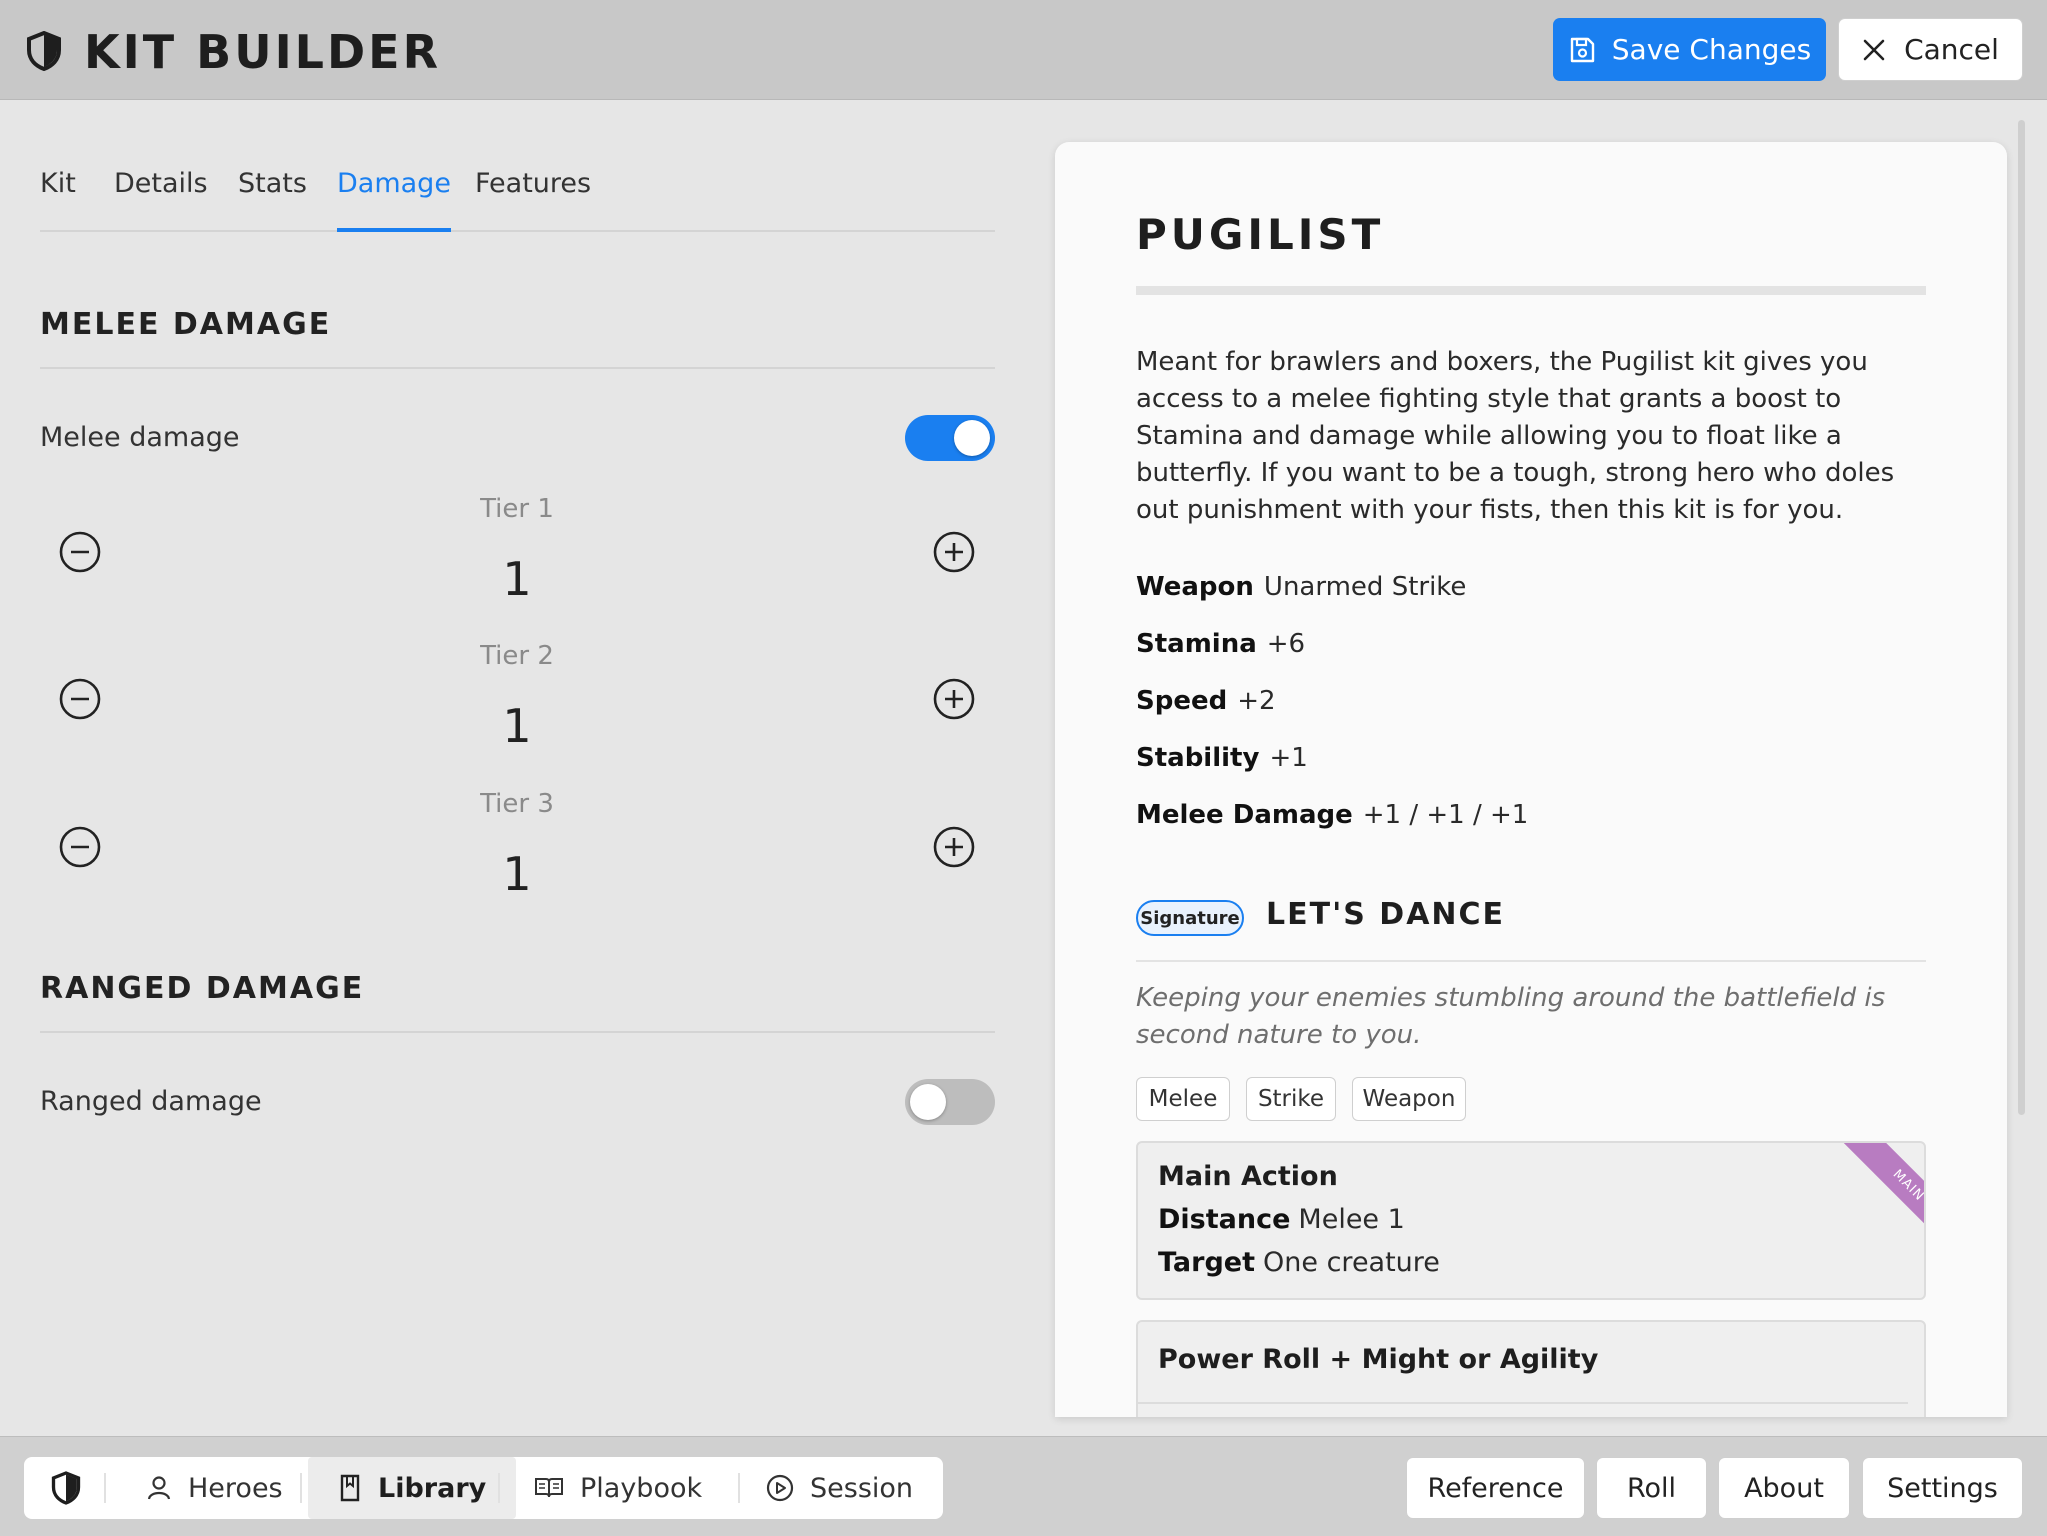 The width and height of the screenshot is (2047, 1536). What do you see at coordinates (1378, 1359) in the screenshot?
I see `power-roll-title: Power Roll + Might or Agility` at bounding box center [1378, 1359].